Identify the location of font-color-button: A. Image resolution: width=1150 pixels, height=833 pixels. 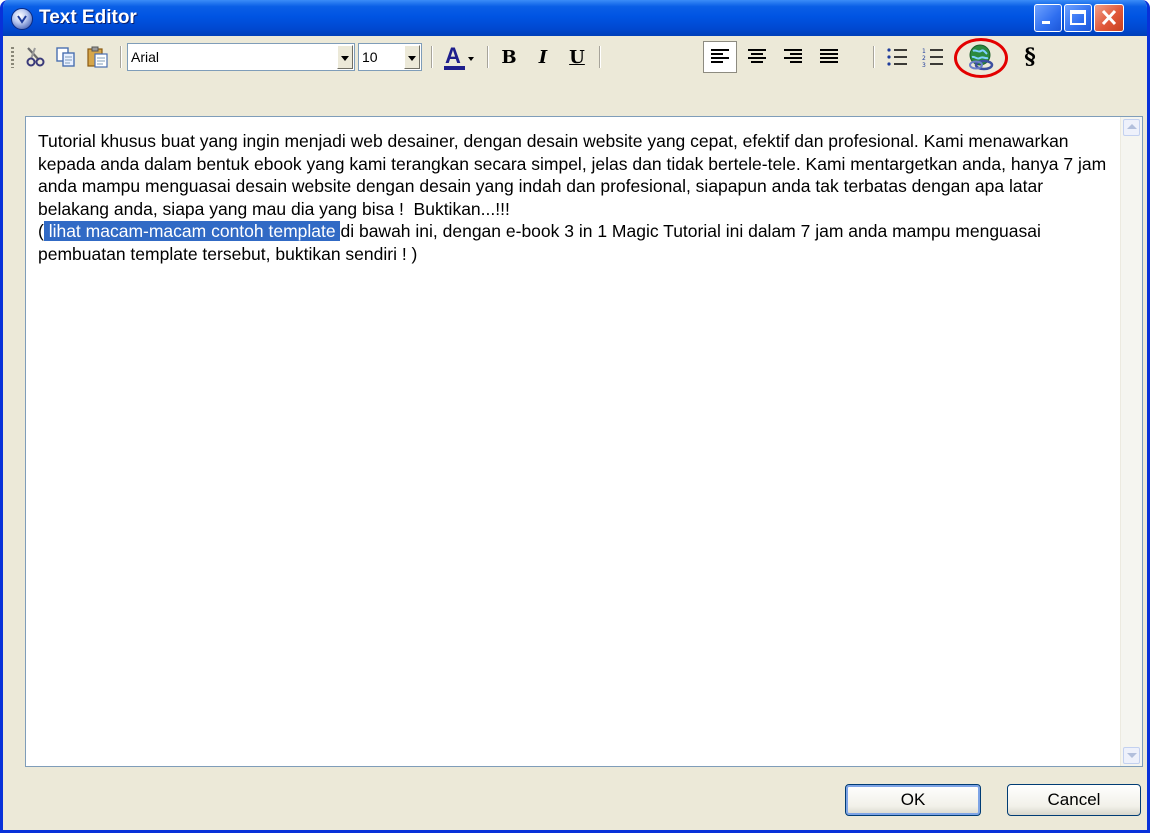
(459, 57).